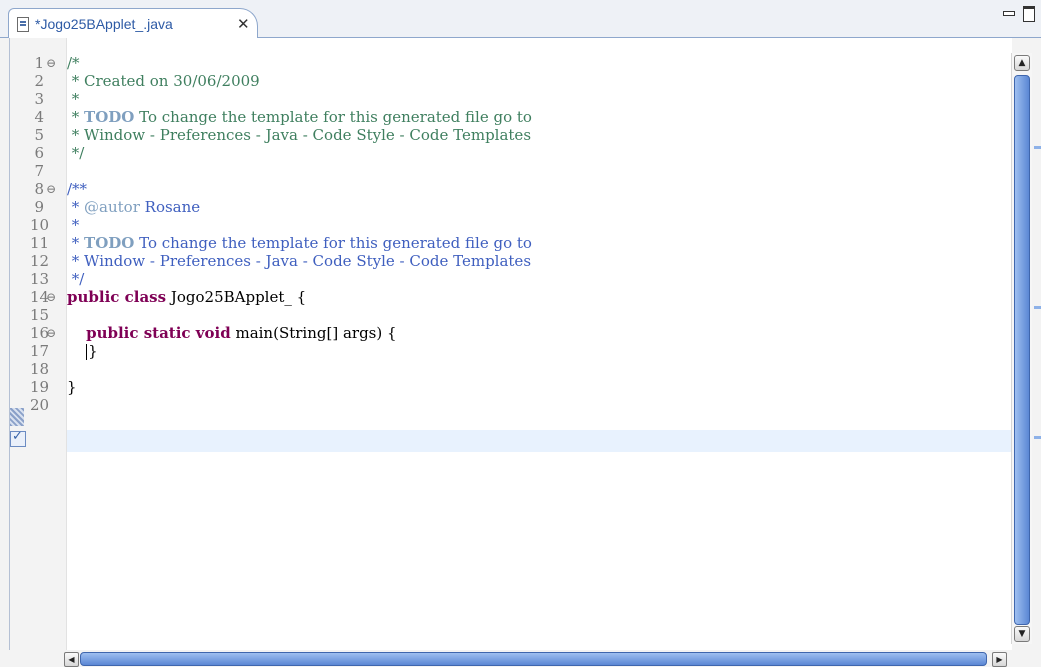 The width and height of the screenshot is (1041, 667). What do you see at coordinates (39, 117) in the screenshot?
I see `line-number-label: 4` at bounding box center [39, 117].